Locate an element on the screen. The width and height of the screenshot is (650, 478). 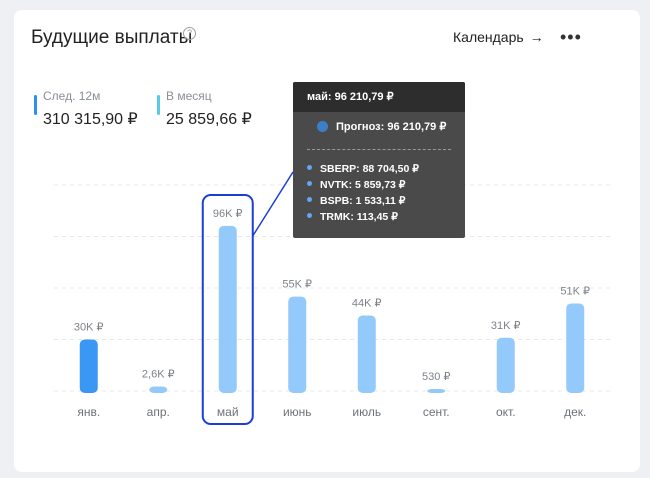
tooltip-forecast: Прогноз: 96 210,79 ₽ is located at coordinates (381, 126).